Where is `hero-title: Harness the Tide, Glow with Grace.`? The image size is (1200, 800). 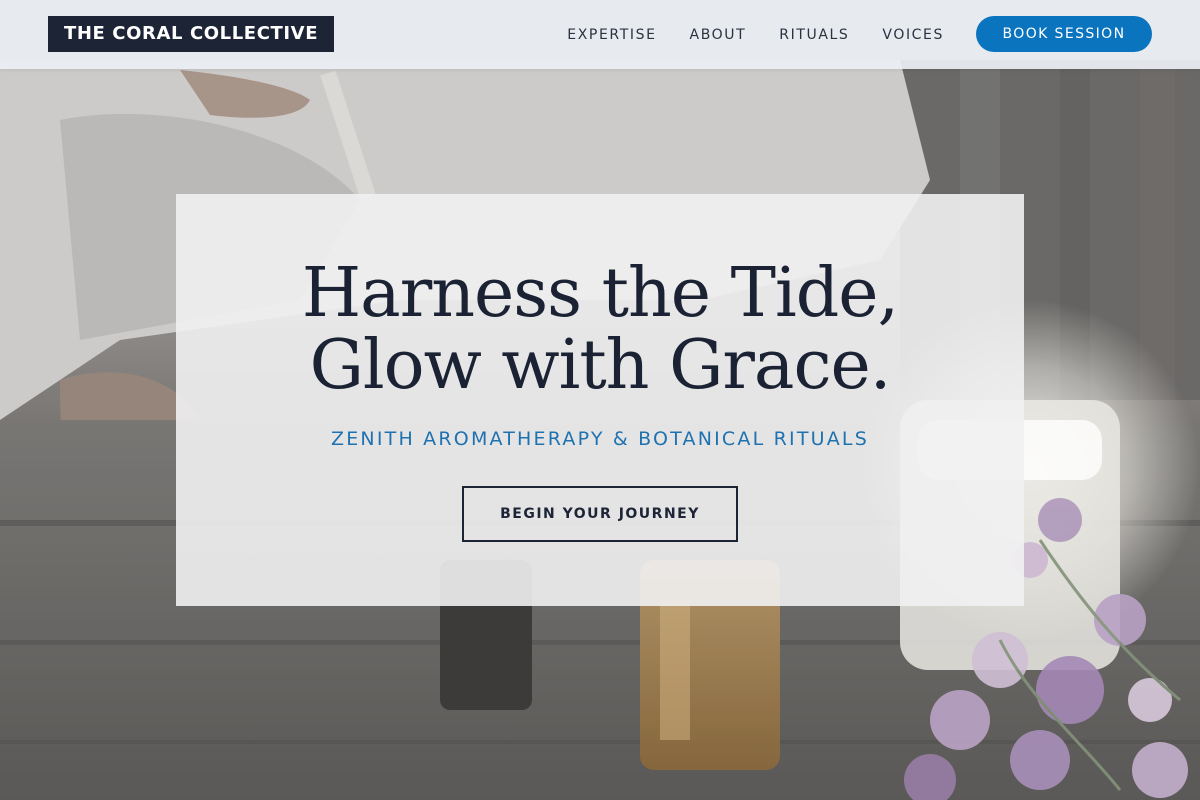
hero-title: Harness the Tide, Glow with Grace. is located at coordinates (600, 330).